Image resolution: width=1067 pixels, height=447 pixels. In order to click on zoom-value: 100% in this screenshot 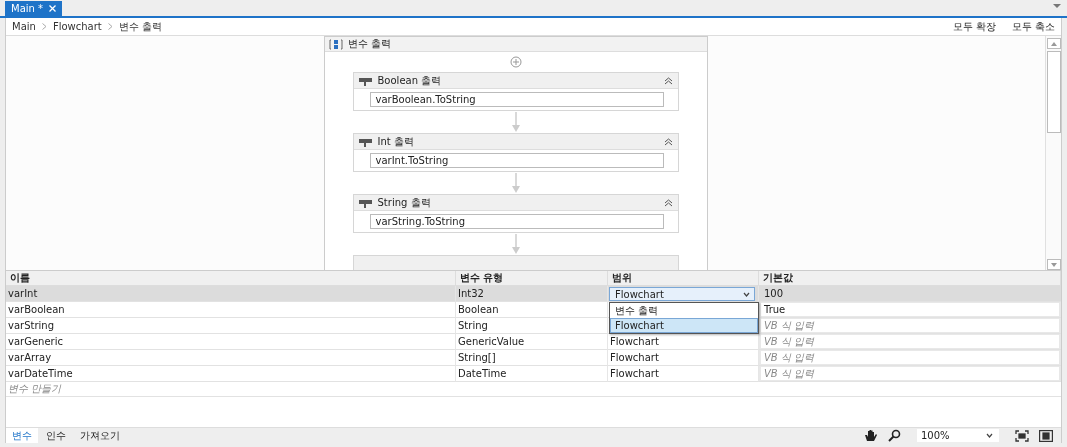, I will do `click(935, 435)`.